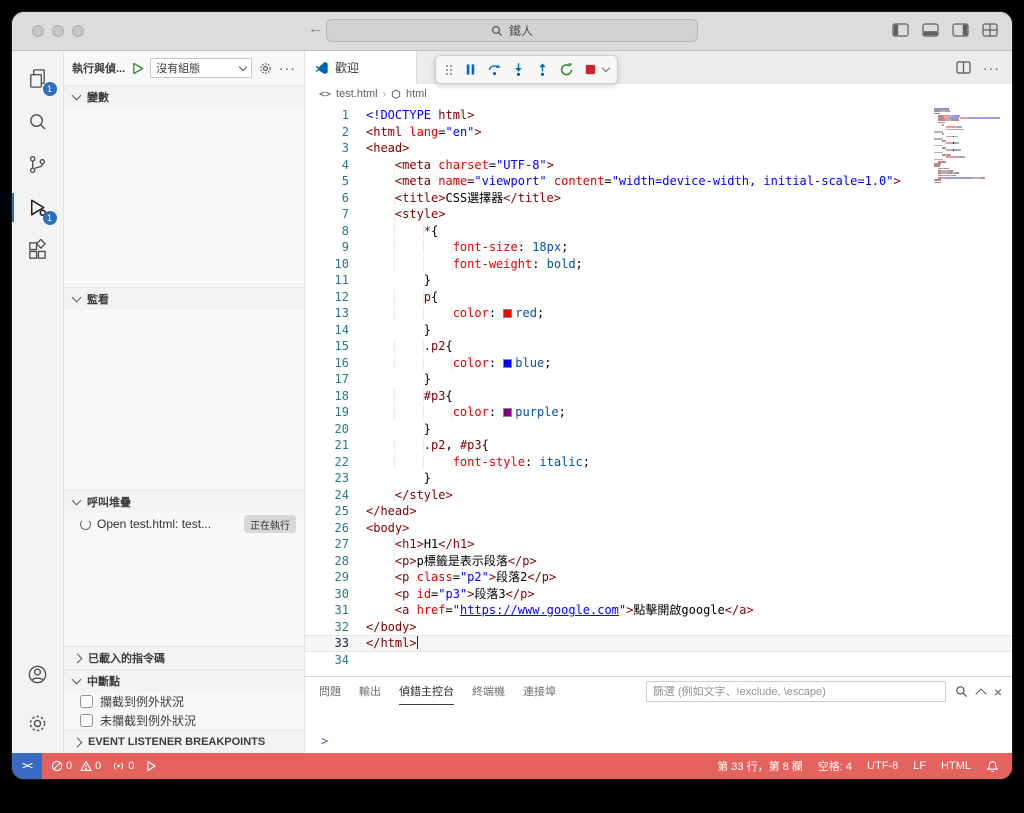  I want to click on line-number: 15, so click(335, 346).